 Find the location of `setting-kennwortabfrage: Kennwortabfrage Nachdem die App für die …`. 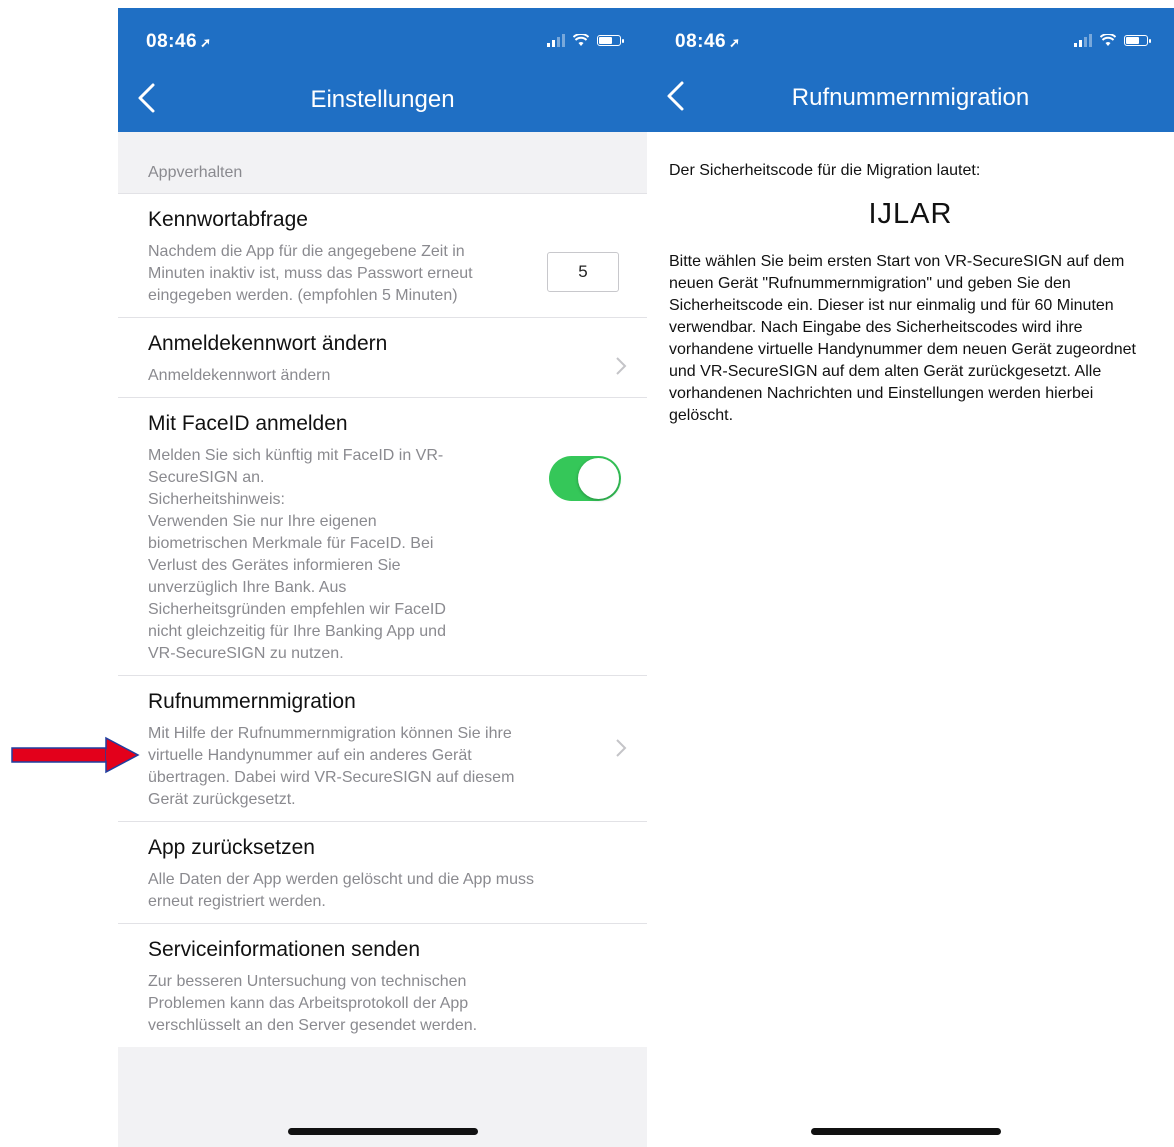

setting-kennwortabfrage: Kennwortabfrage Nachdem die App für die … is located at coordinates (382, 255).